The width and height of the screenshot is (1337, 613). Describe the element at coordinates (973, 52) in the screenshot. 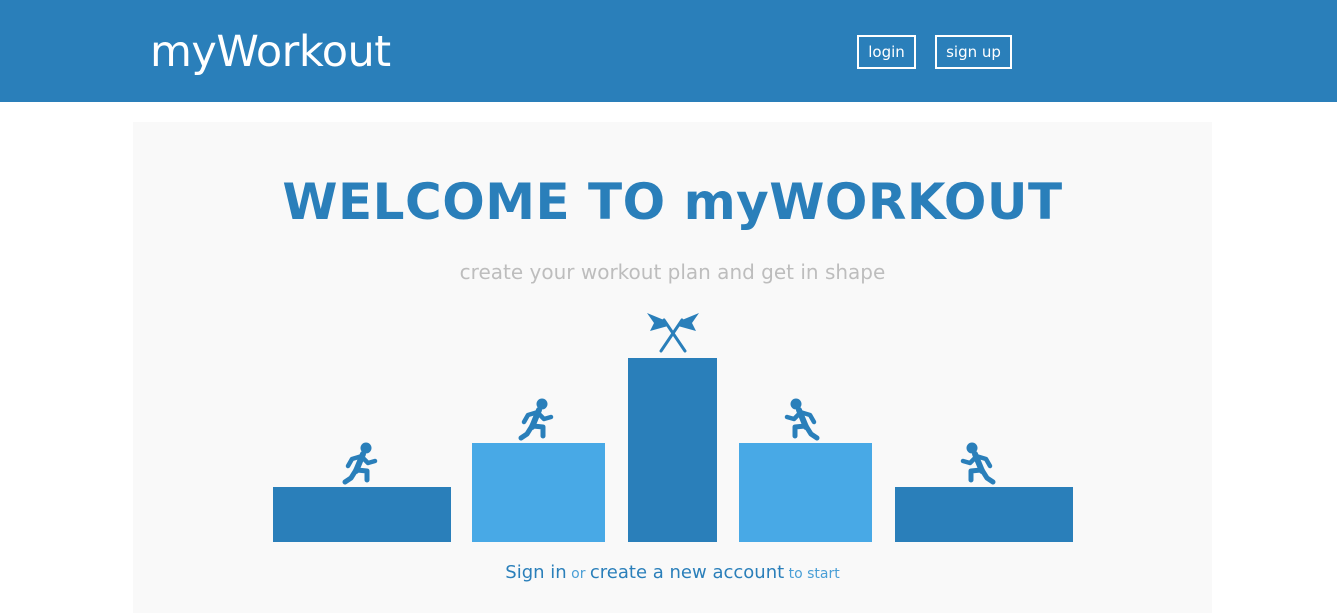

I see `signup-button: sign up` at that location.